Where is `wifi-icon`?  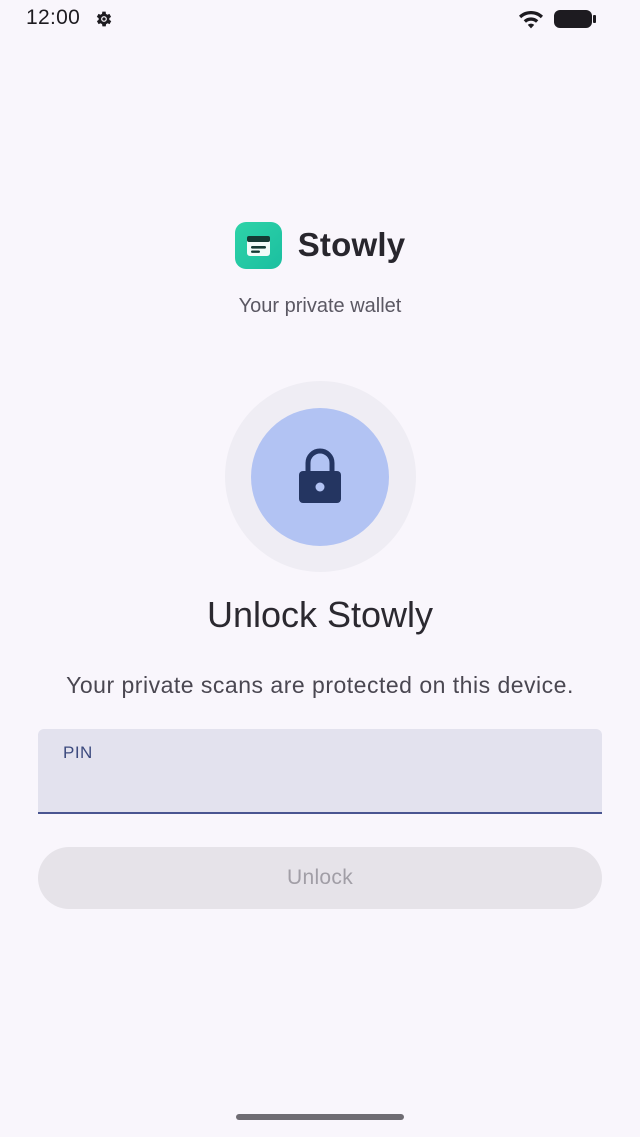 wifi-icon is located at coordinates (531, 19).